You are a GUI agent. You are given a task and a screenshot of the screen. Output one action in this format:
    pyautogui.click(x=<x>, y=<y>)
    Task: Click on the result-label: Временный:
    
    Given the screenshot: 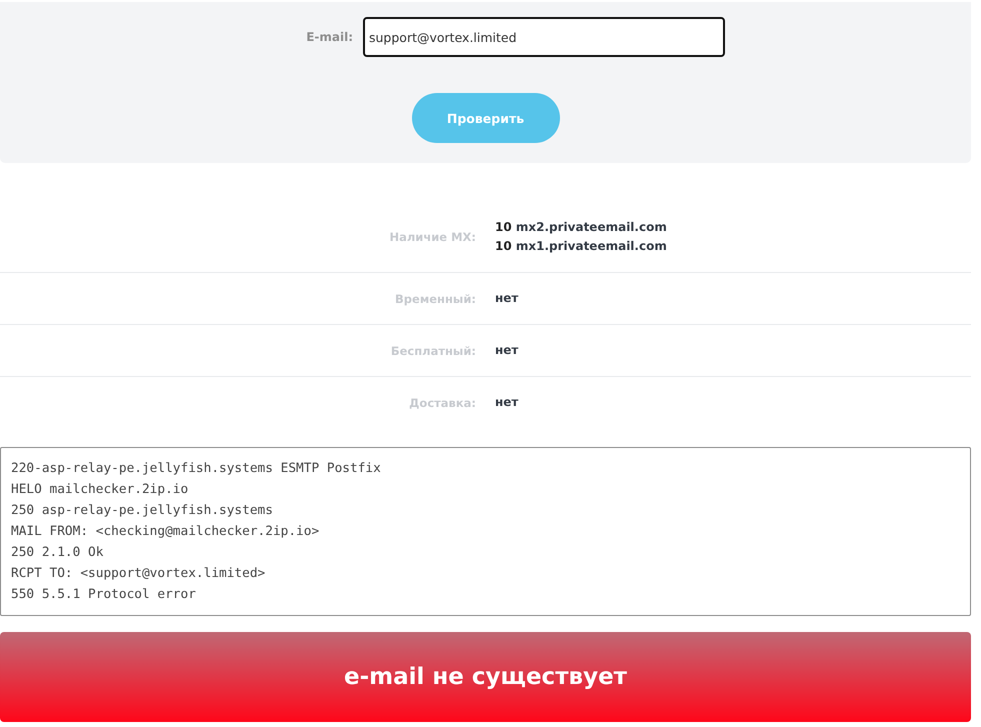 What is the action you would take?
    pyautogui.click(x=435, y=299)
    